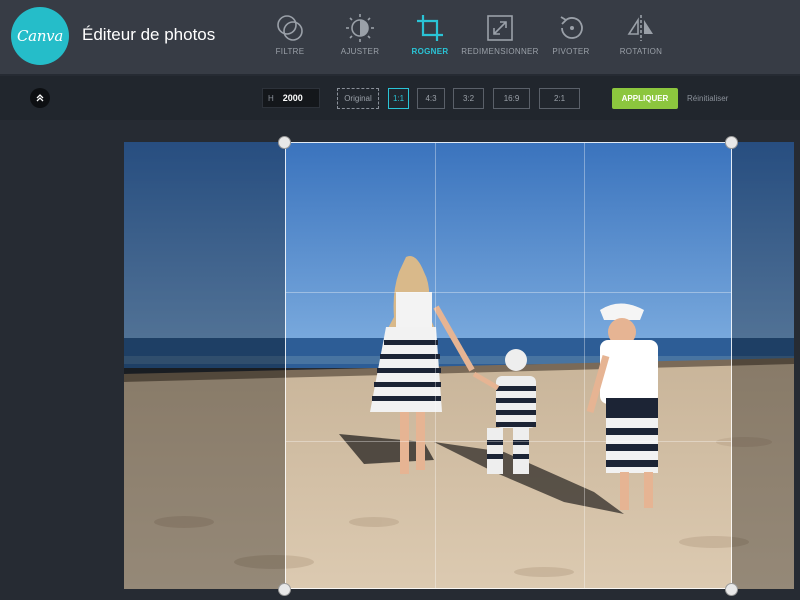 The height and width of the screenshot is (600, 800). I want to click on chevron-up-icon, so click(40, 98).